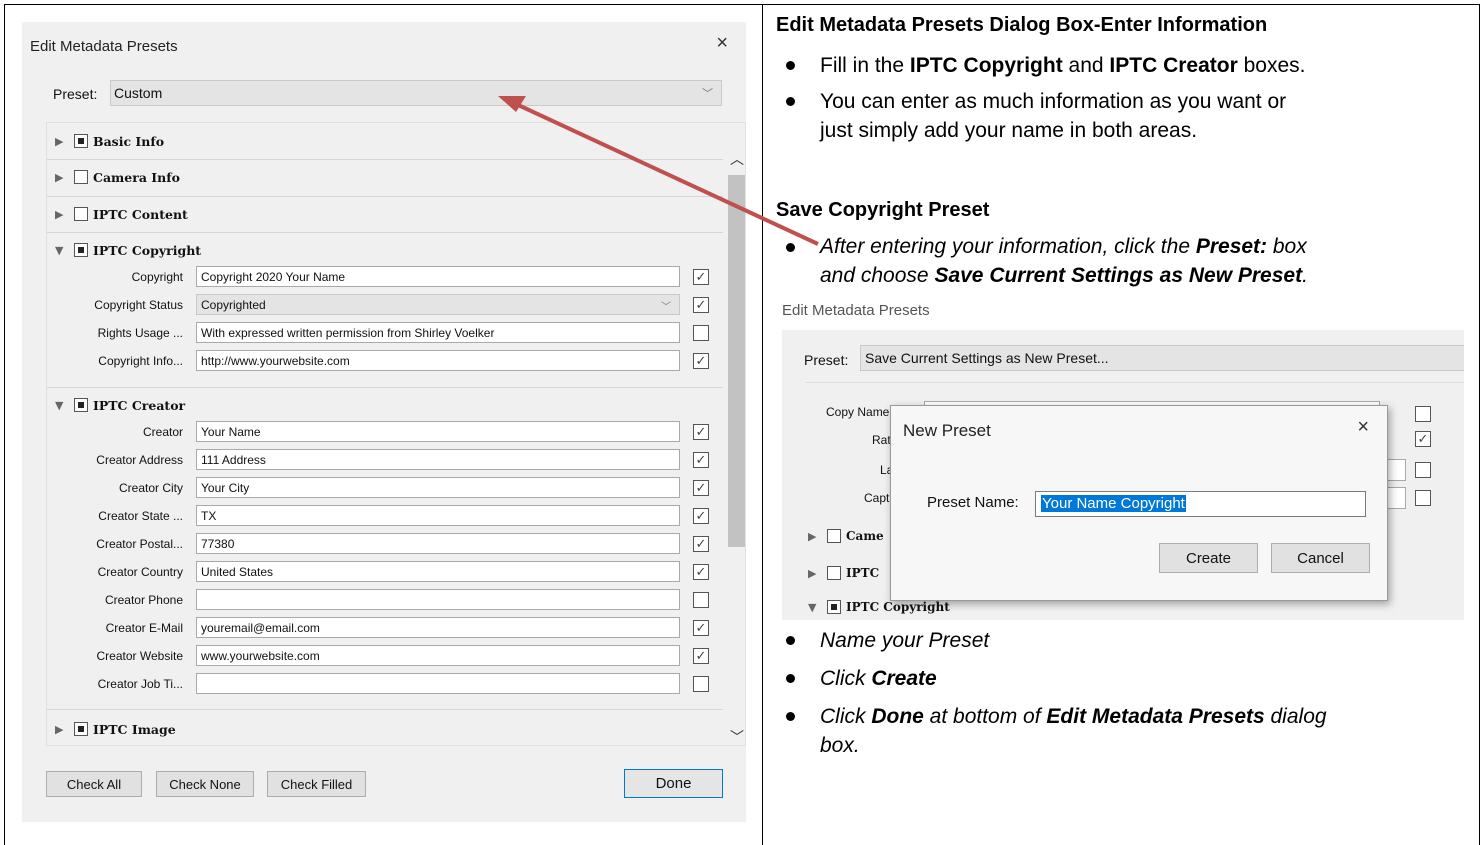 The width and height of the screenshot is (1484, 845). I want to click on arrow-shaft, so click(667, 174).